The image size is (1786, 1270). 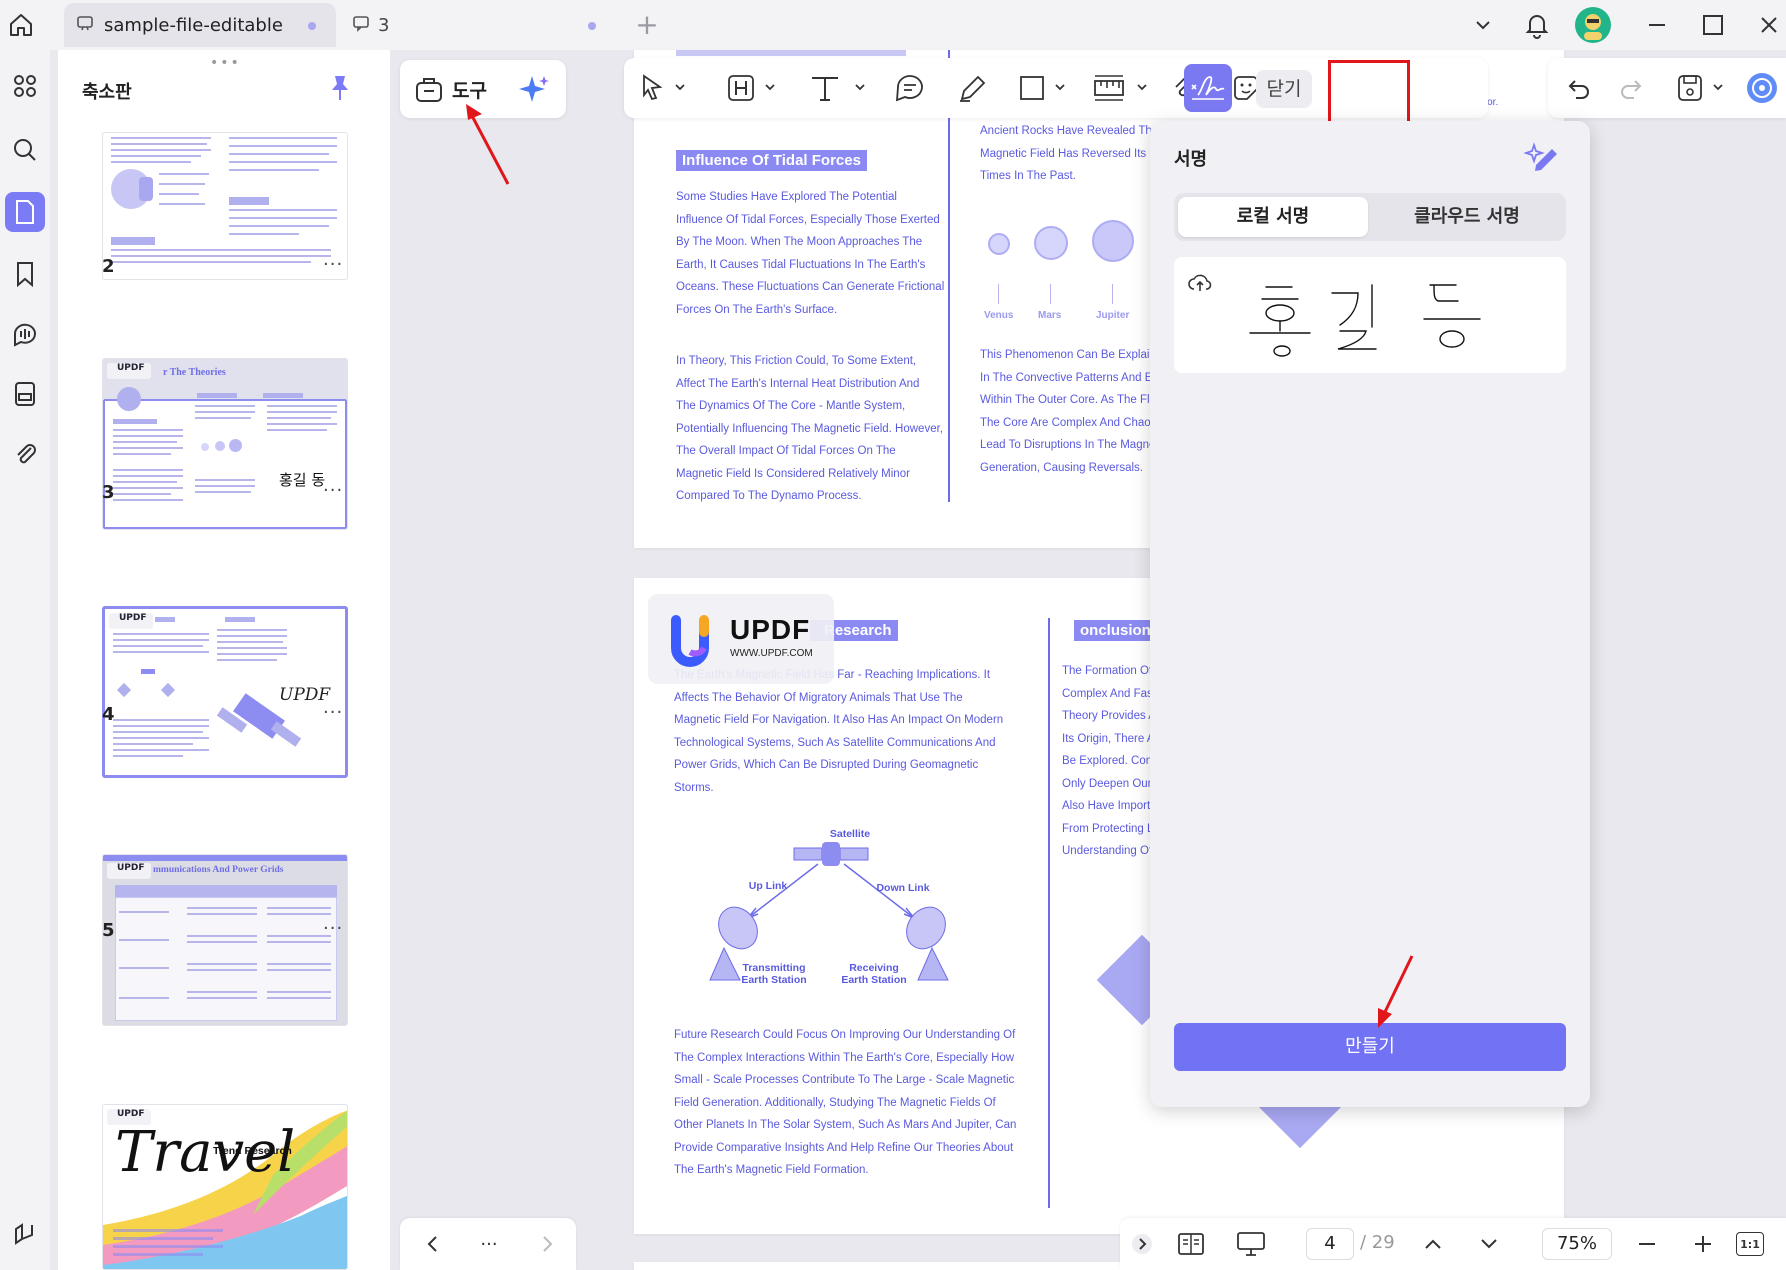 I want to click on signature-source-tabs: 로컬 서명 클라우드 서명, so click(x=1370, y=217).